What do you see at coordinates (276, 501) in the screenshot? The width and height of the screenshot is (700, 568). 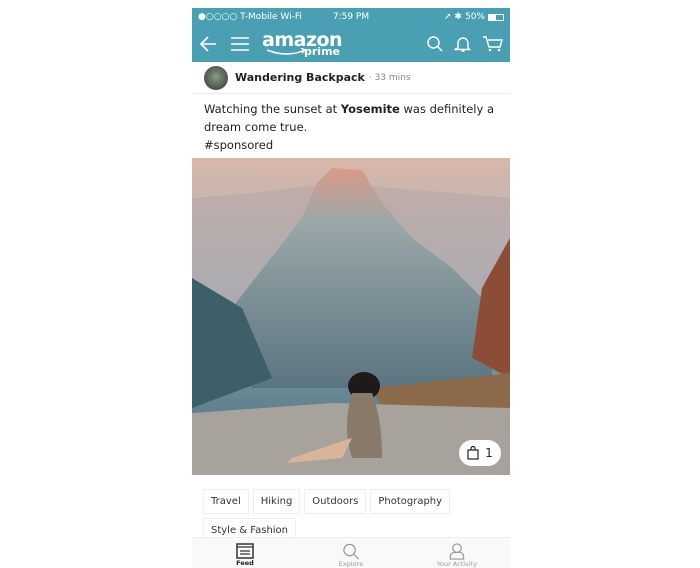 I see `tag-hiking: Hiking` at bounding box center [276, 501].